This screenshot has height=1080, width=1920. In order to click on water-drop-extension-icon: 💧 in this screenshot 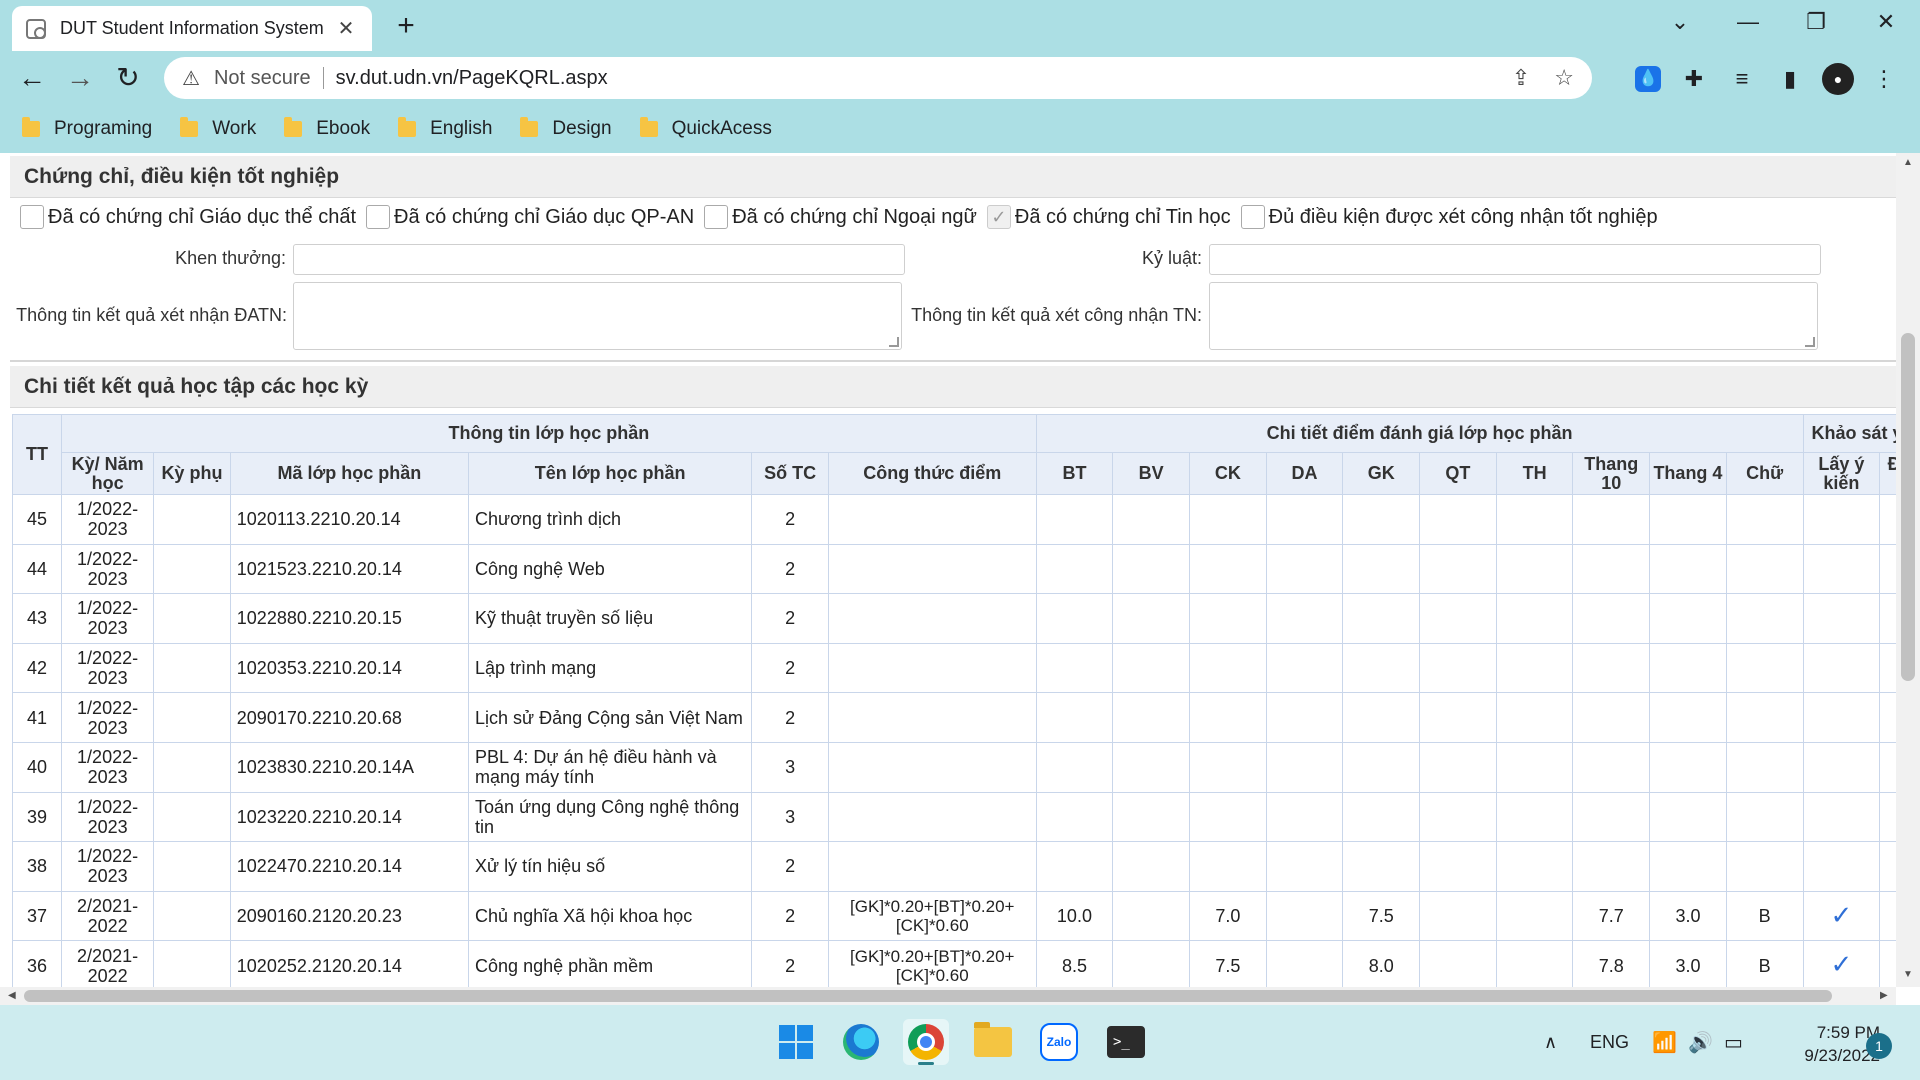, I will do `click(1648, 79)`.